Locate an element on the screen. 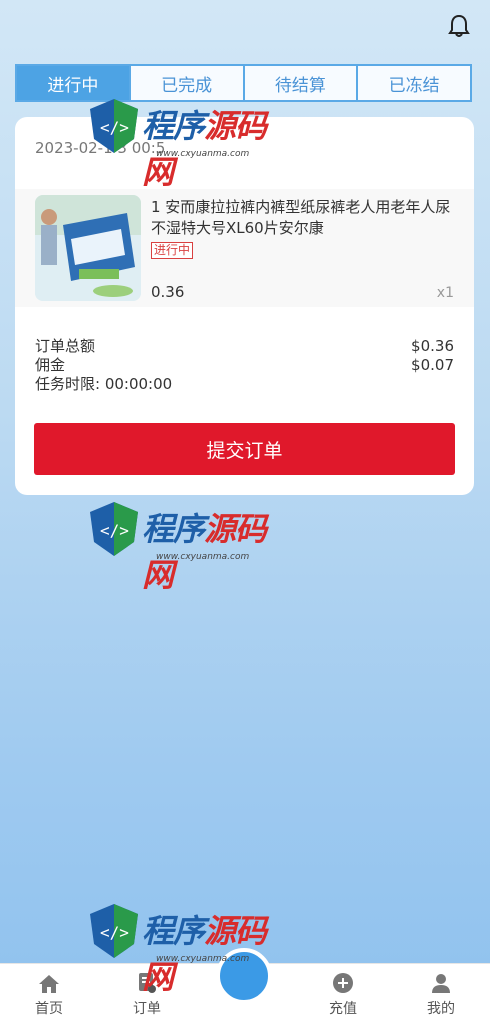  nav-item-home: 首页 is located at coordinates (49, 994).